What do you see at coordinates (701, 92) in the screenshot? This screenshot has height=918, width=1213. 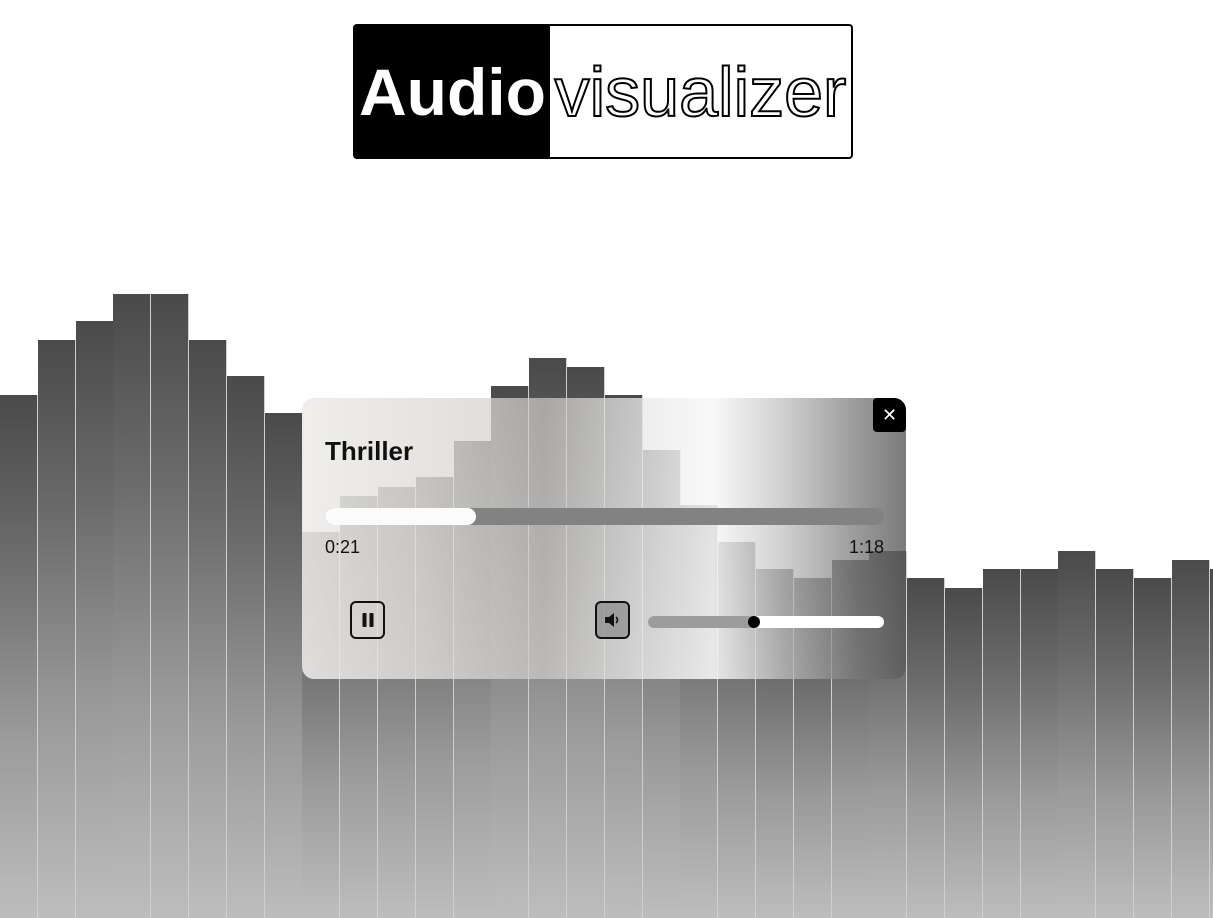 I see `logo-word-visualizer: visualizer` at bounding box center [701, 92].